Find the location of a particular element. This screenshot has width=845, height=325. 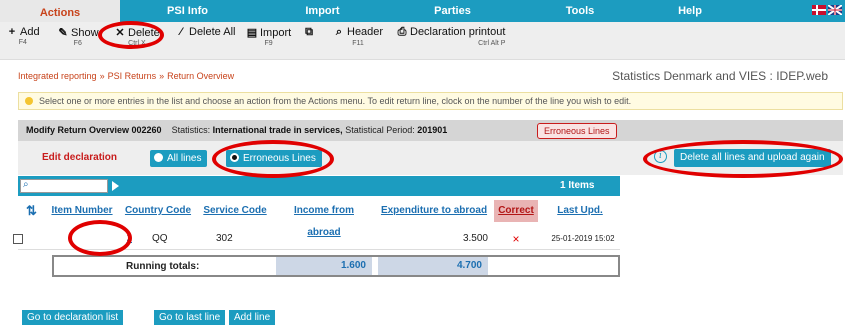

total-income: 1.600 is located at coordinates (324, 266).